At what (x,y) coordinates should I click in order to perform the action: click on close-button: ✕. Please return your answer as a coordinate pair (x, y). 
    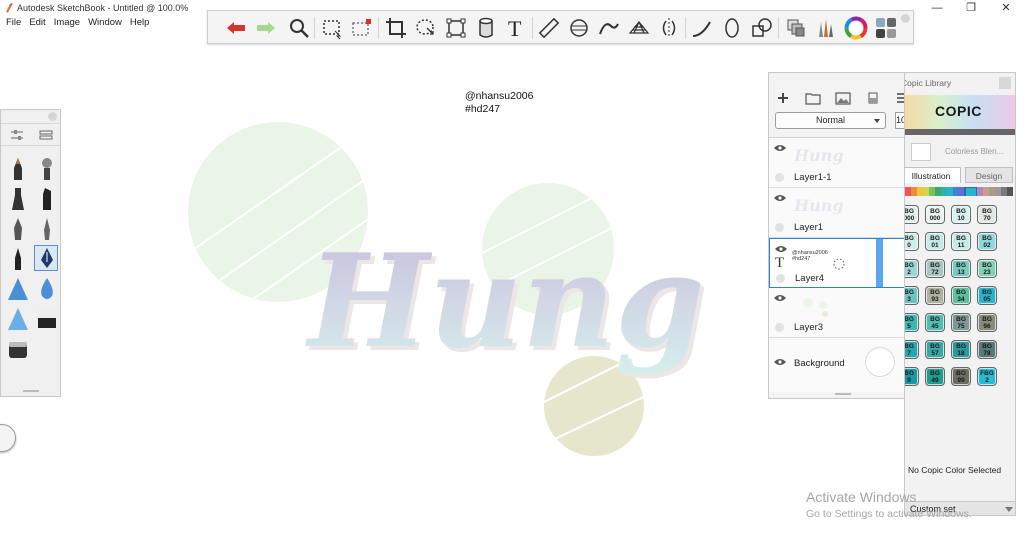
    Looking at the image, I should click on (1006, 8).